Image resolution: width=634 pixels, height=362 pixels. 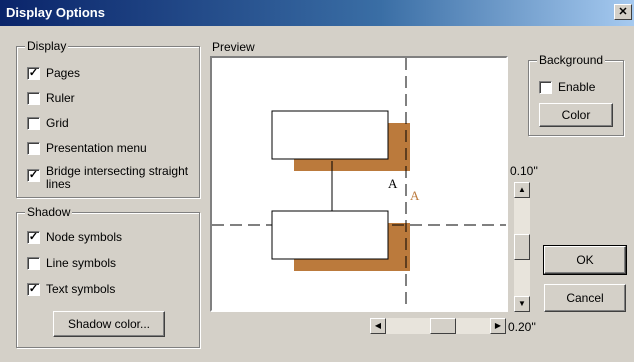 I want to click on pages-label: Pages, so click(x=63, y=73).